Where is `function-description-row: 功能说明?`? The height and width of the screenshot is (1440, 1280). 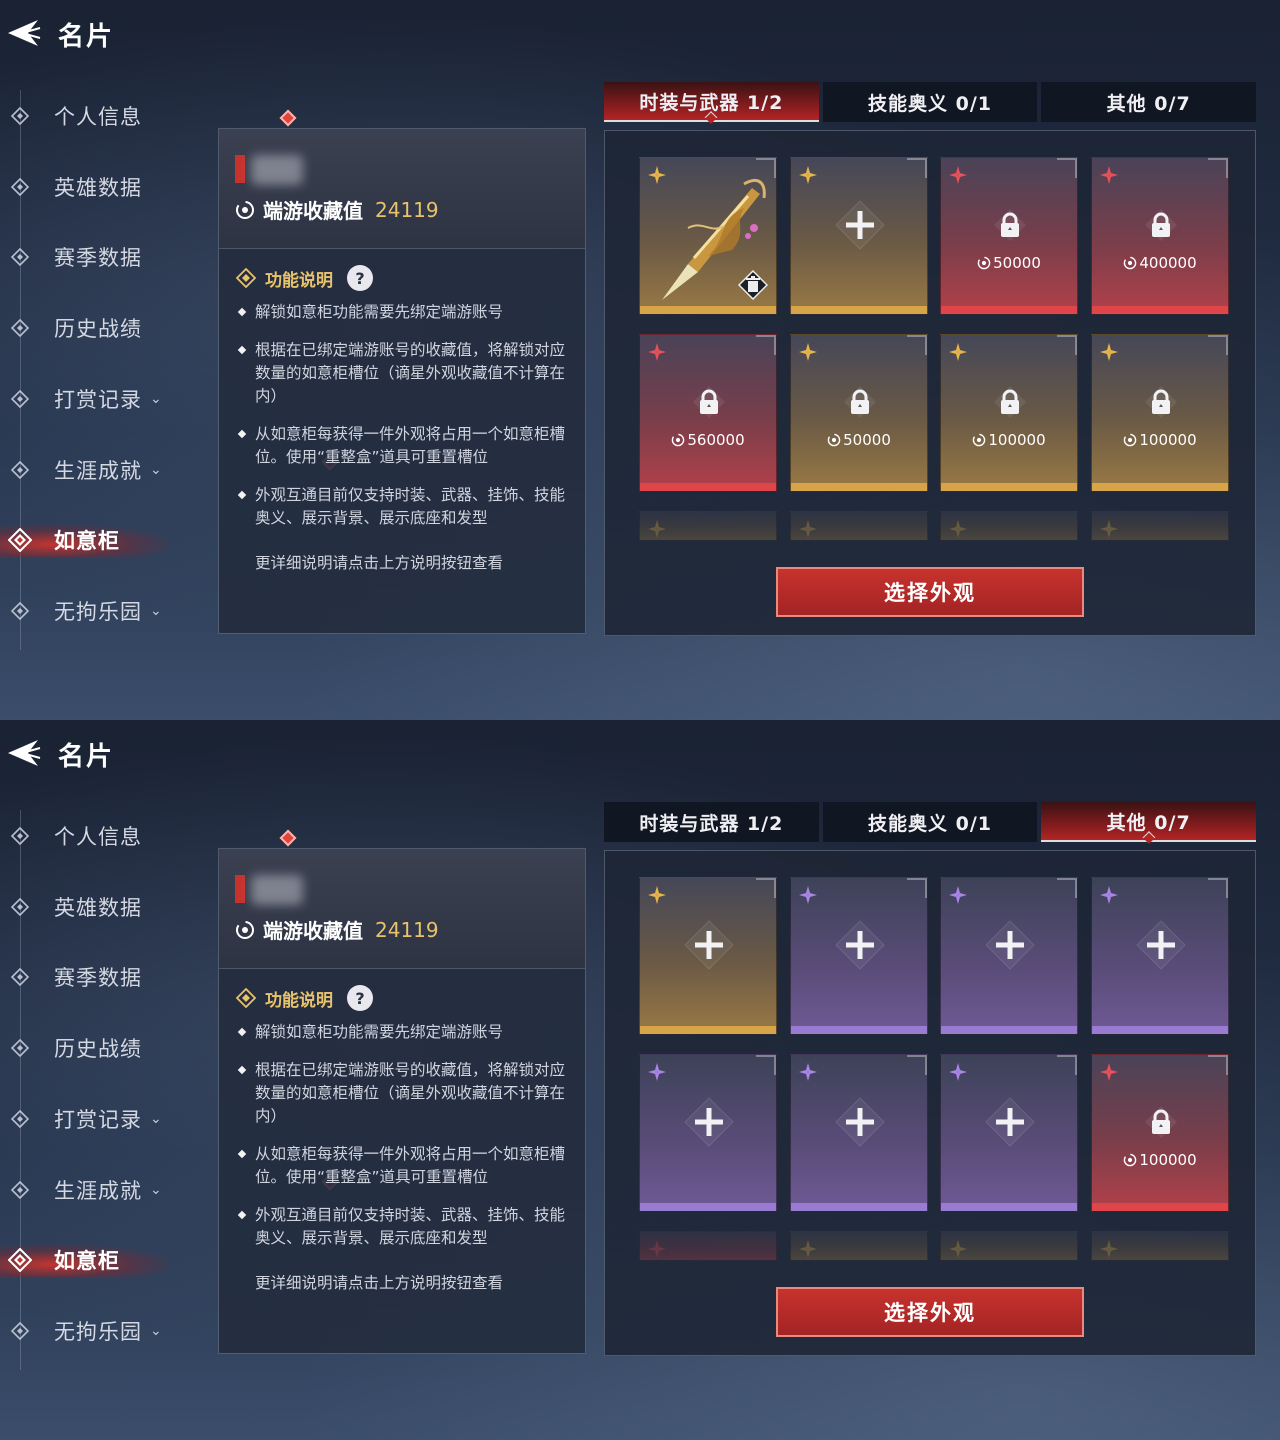
function-description-row: 功能说明? is located at coordinates (304, 278).